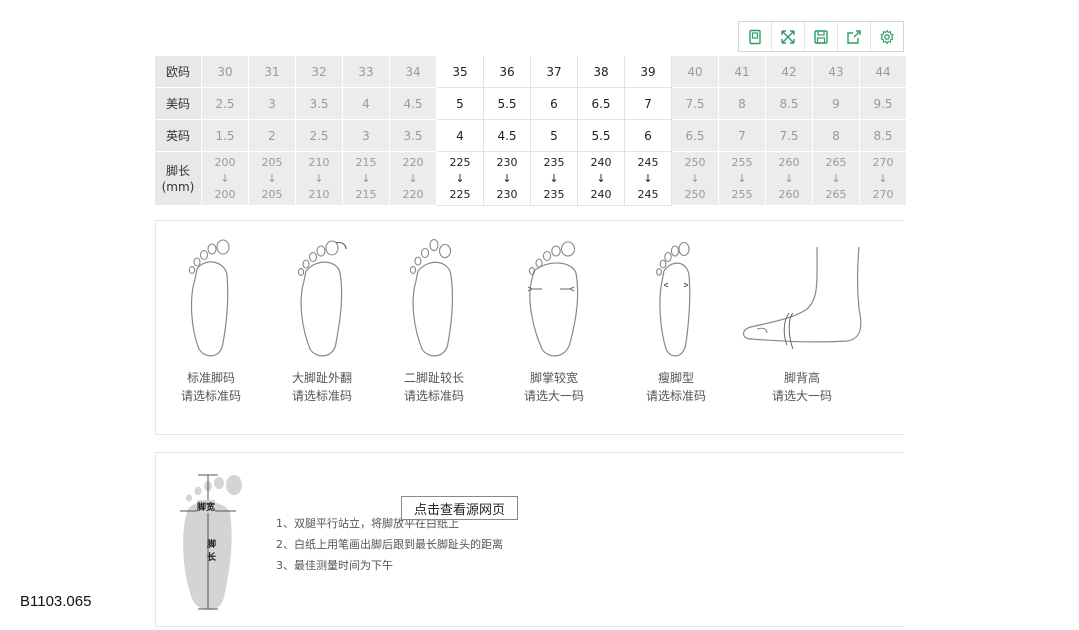 Image resolution: width=1079 pixels, height=630 pixels. Describe the element at coordinates (225, 163) in the screenshot. I see `length-from: 200` at that location.